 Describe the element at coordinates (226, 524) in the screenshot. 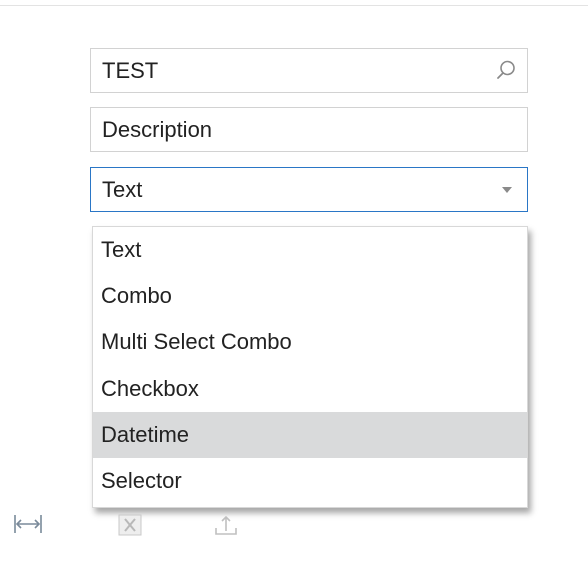

I see `upload-icon` at that location.